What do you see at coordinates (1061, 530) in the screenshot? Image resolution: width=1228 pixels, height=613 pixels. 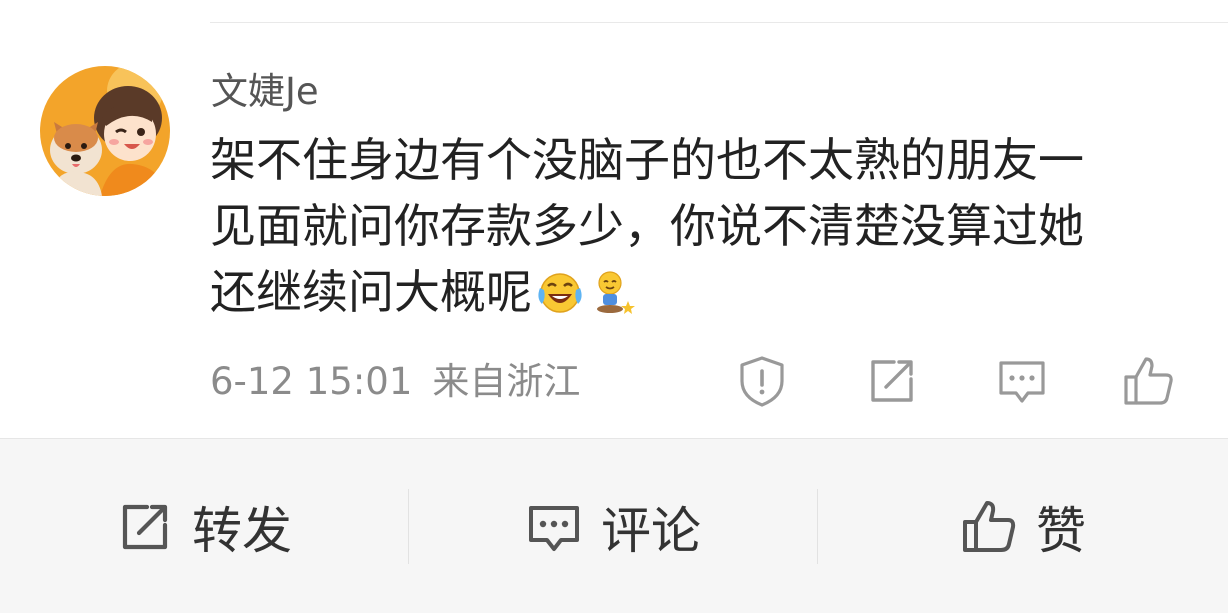 I see `like-label: 赞` at bounding box center [1061, 530].